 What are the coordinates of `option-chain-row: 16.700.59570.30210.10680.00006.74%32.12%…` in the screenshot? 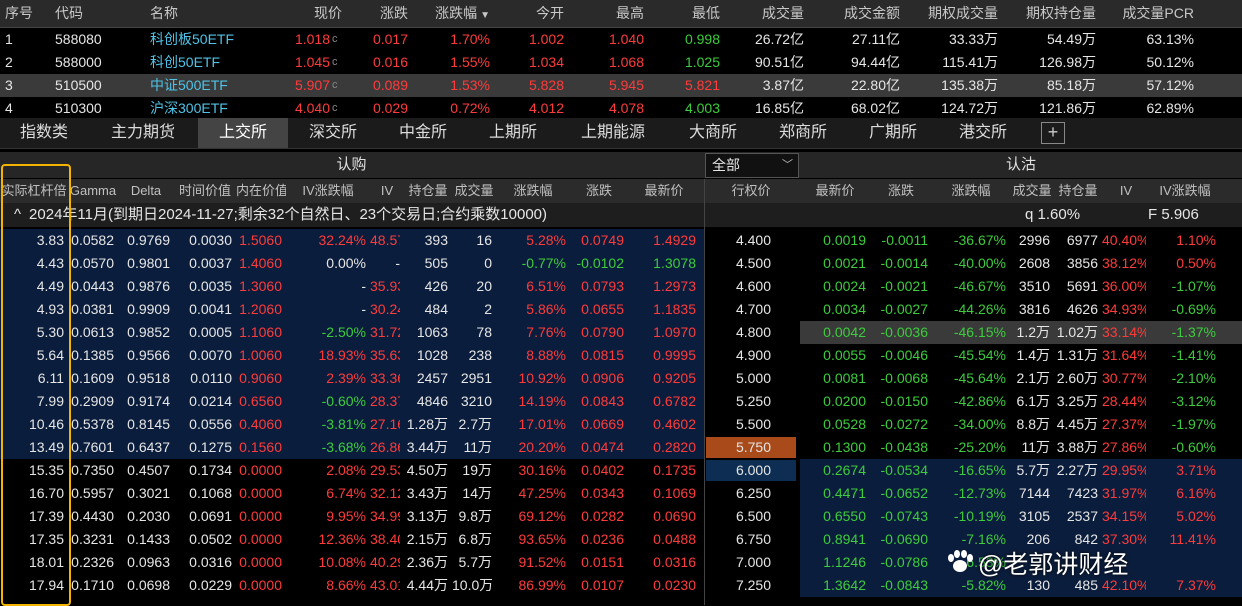 It's located at (621, 493).